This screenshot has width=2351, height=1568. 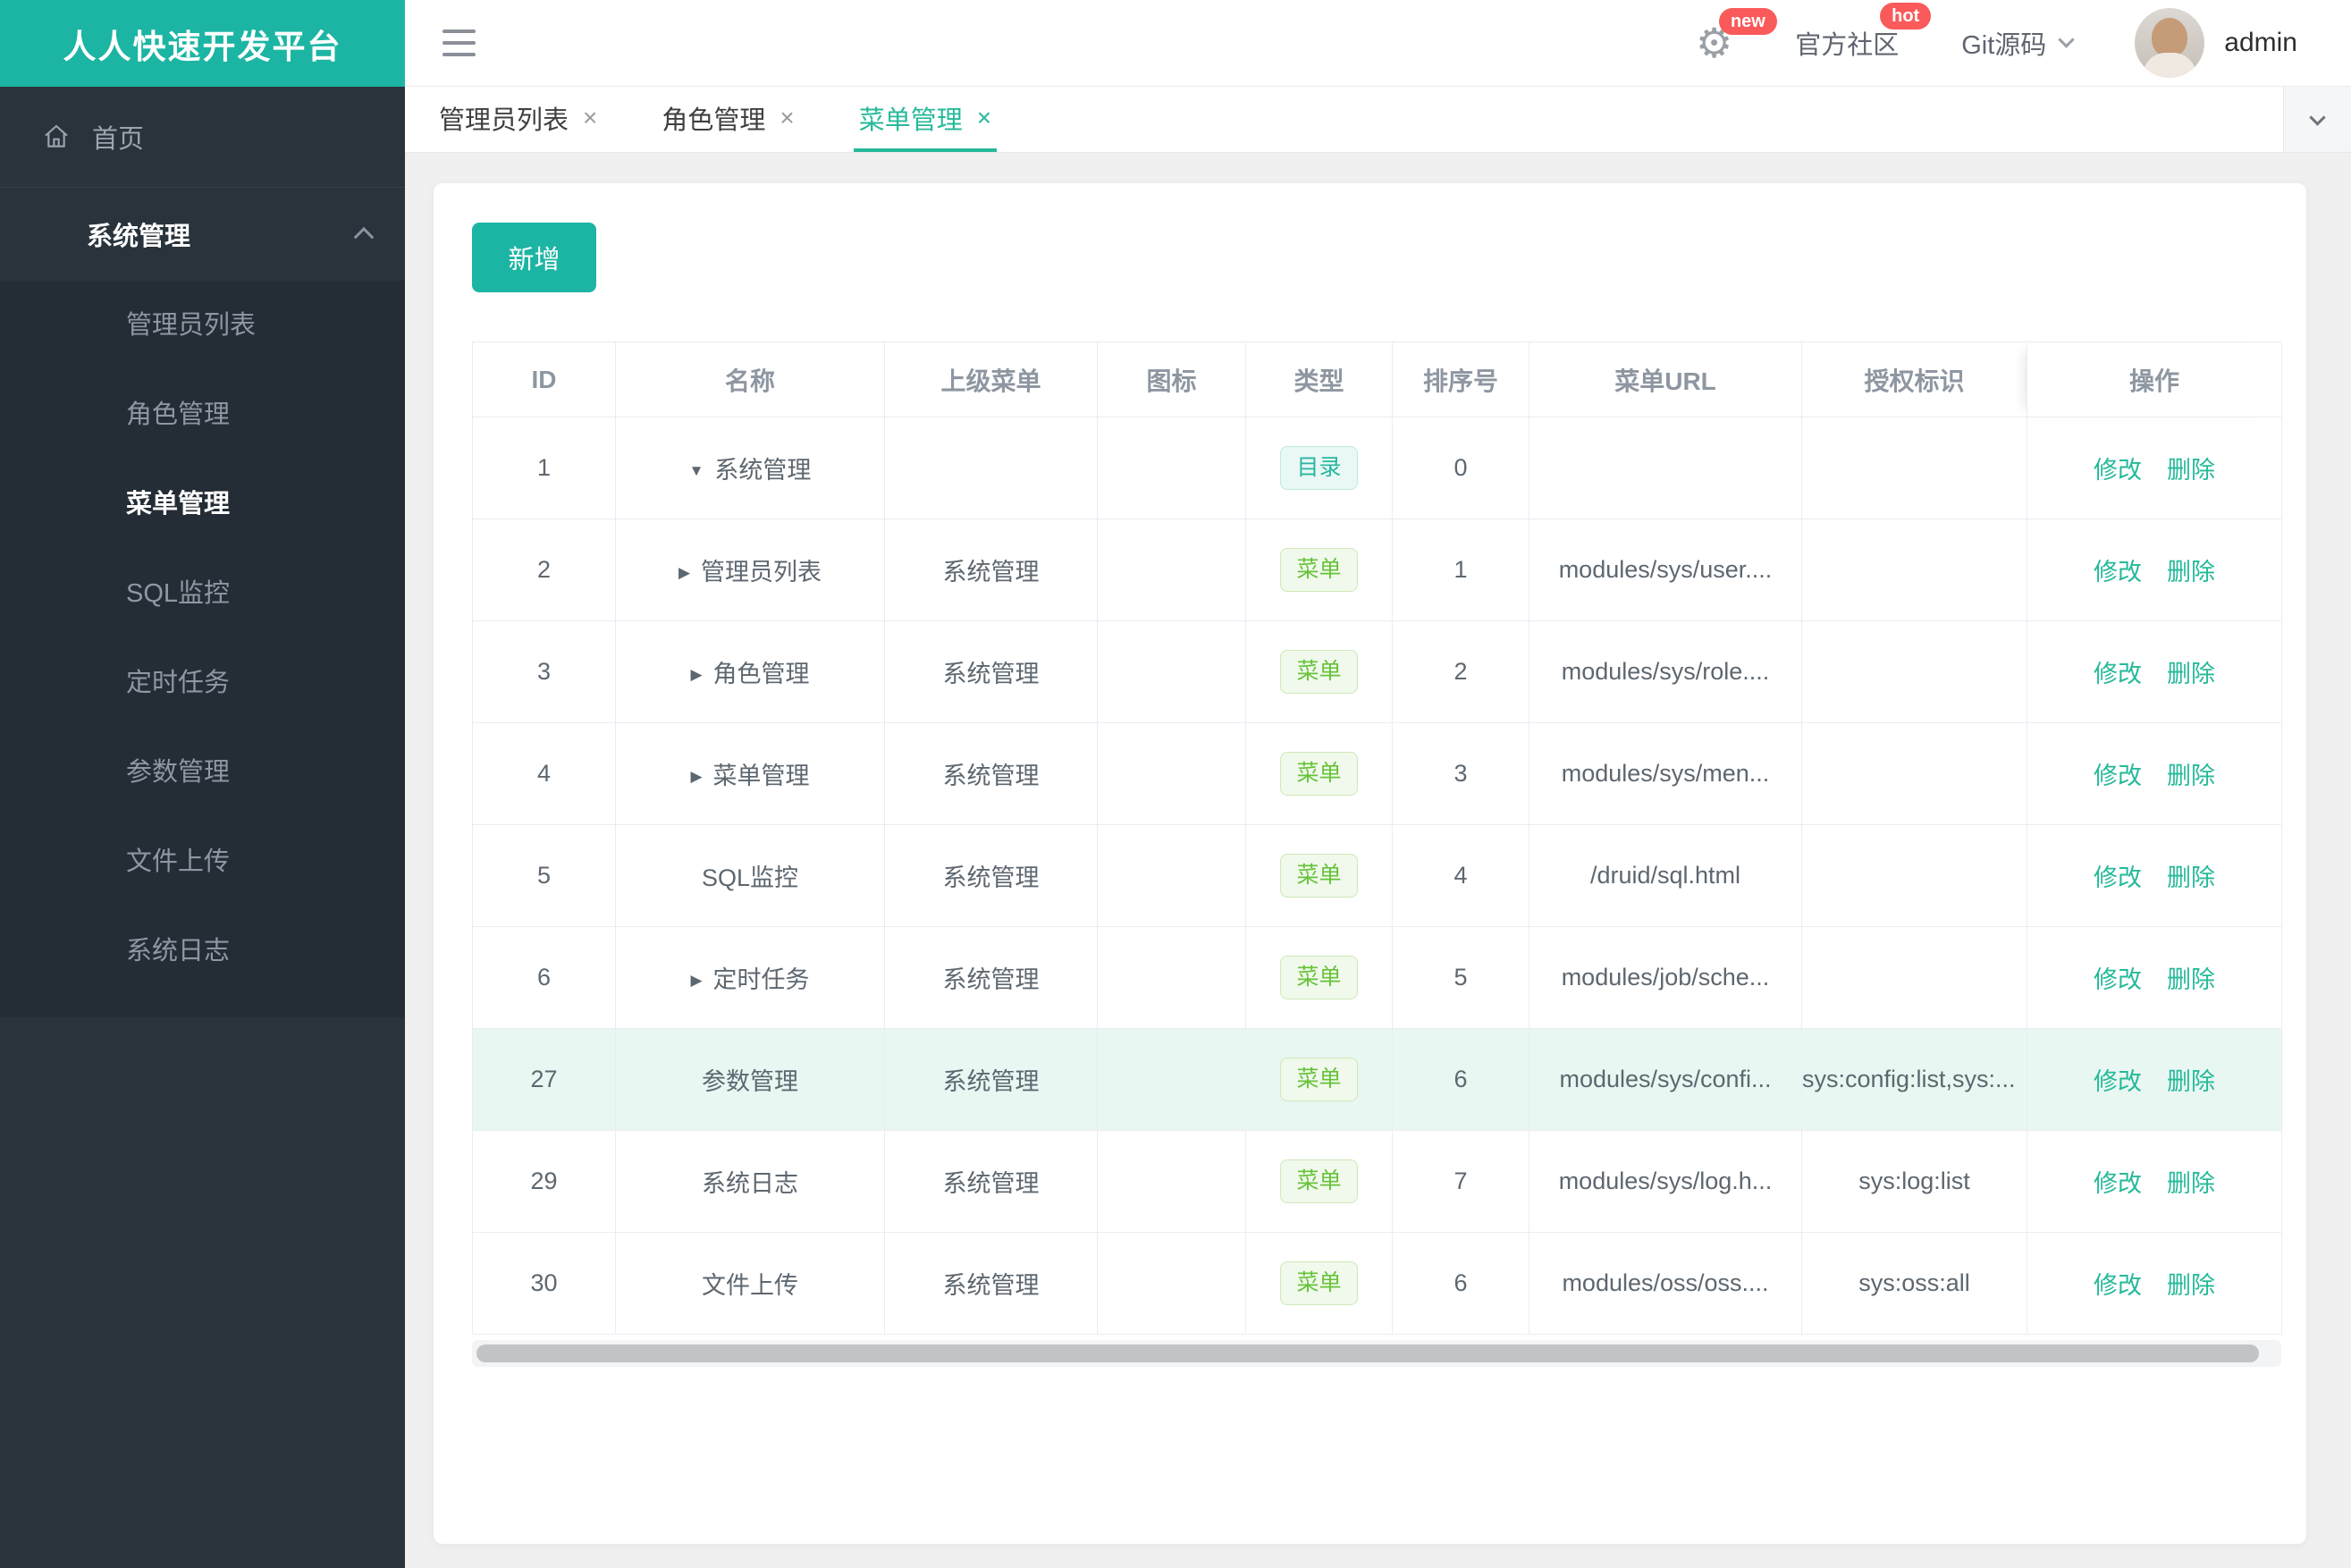 What do you see at coordinates (1460, 379) in the screenshot?
I see `col-sort-order: 排序号` at bounding box center [1460, 379].